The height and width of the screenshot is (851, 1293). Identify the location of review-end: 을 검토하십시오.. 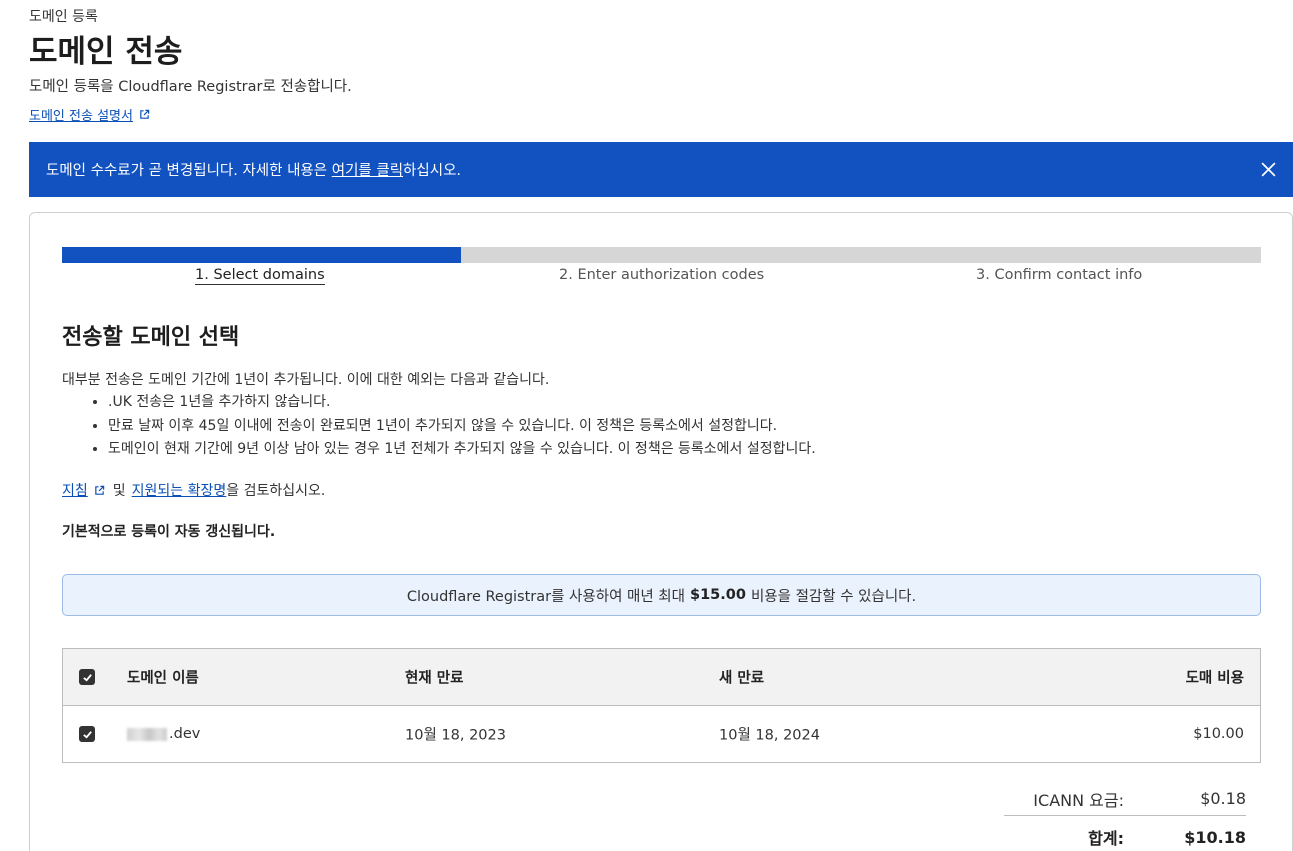
(276, 491).